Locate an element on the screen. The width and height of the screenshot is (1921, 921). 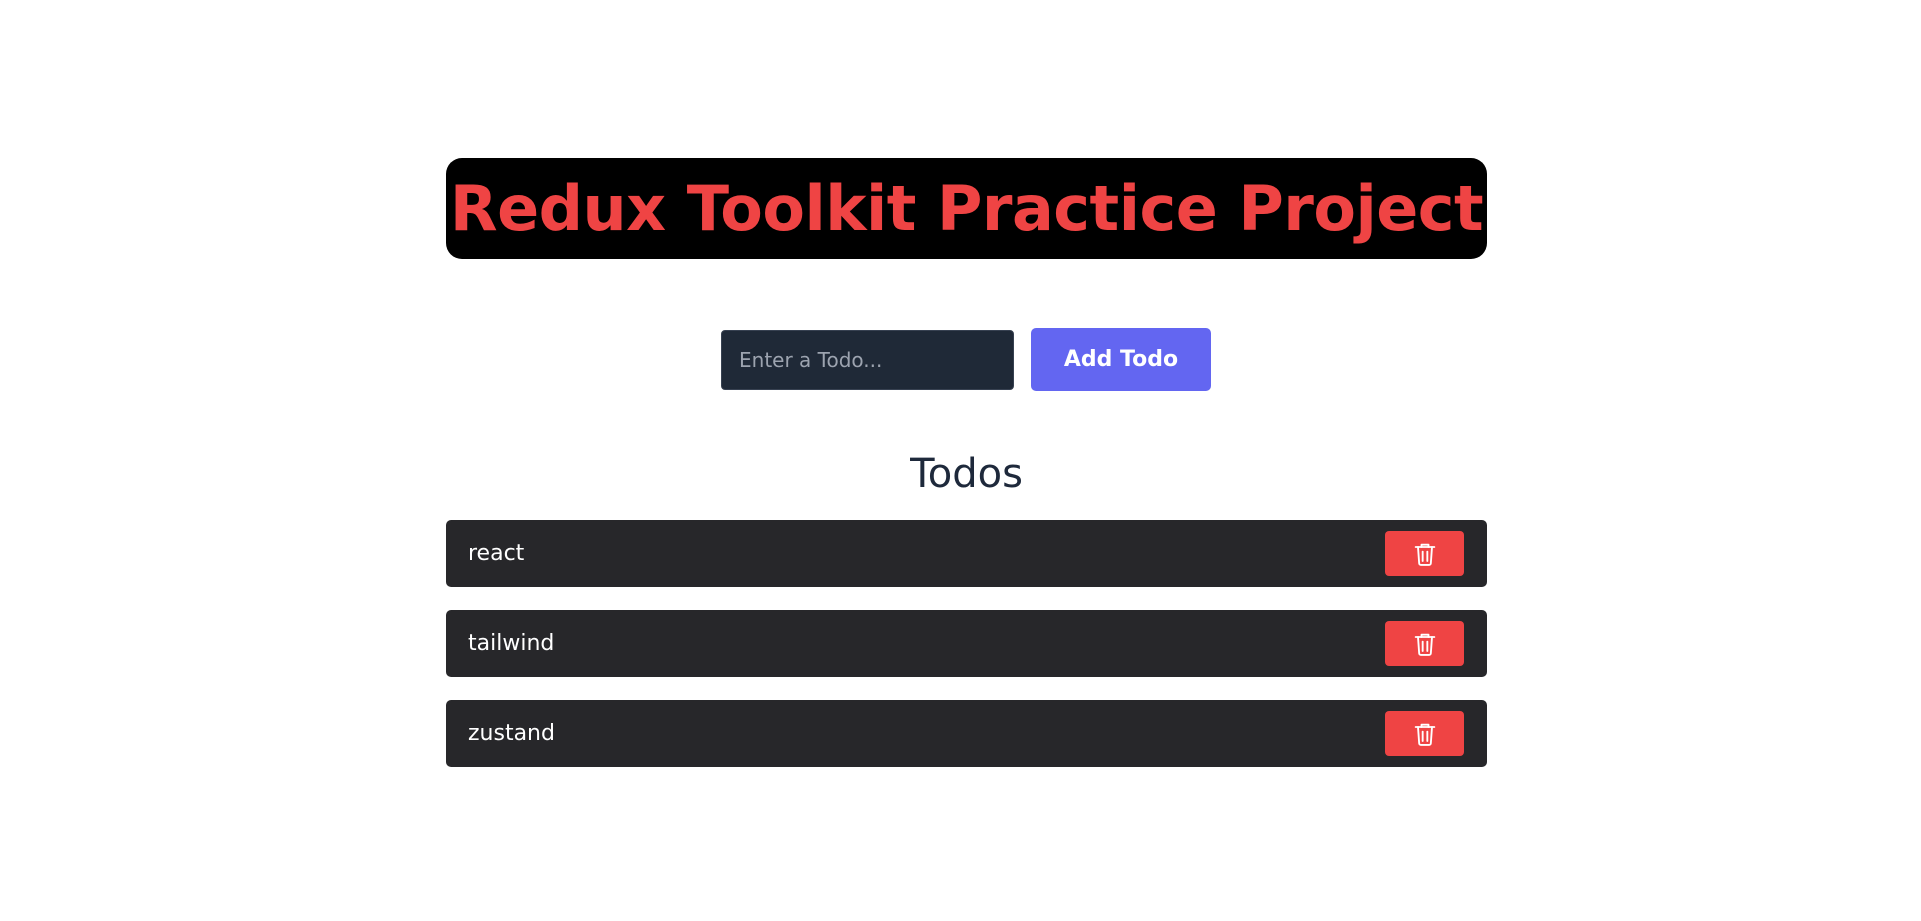
page-title: Redux Toolkit Practice Project is located at coordinates (966, 208).